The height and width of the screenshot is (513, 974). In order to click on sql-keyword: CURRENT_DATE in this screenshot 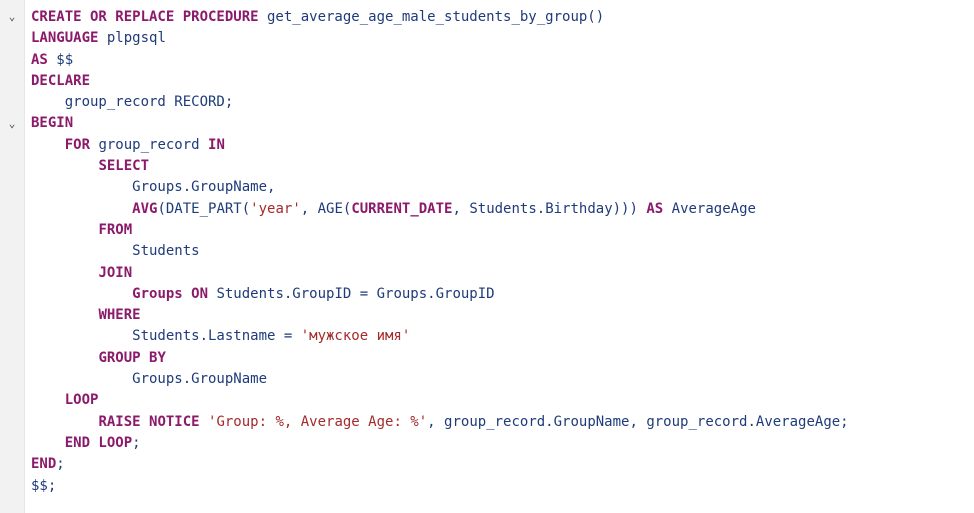, I will do `click(402, 208)`.